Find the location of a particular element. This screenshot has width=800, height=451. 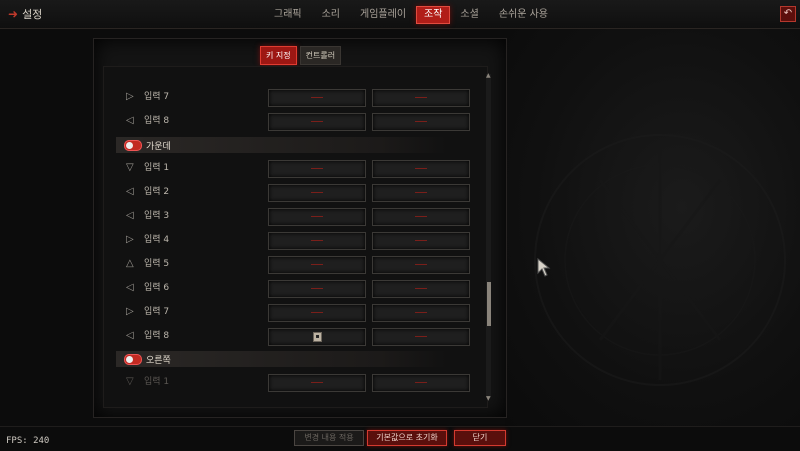

controller-tabs: 키 지정 컨트롤러 is located at coordinates (301, 55).